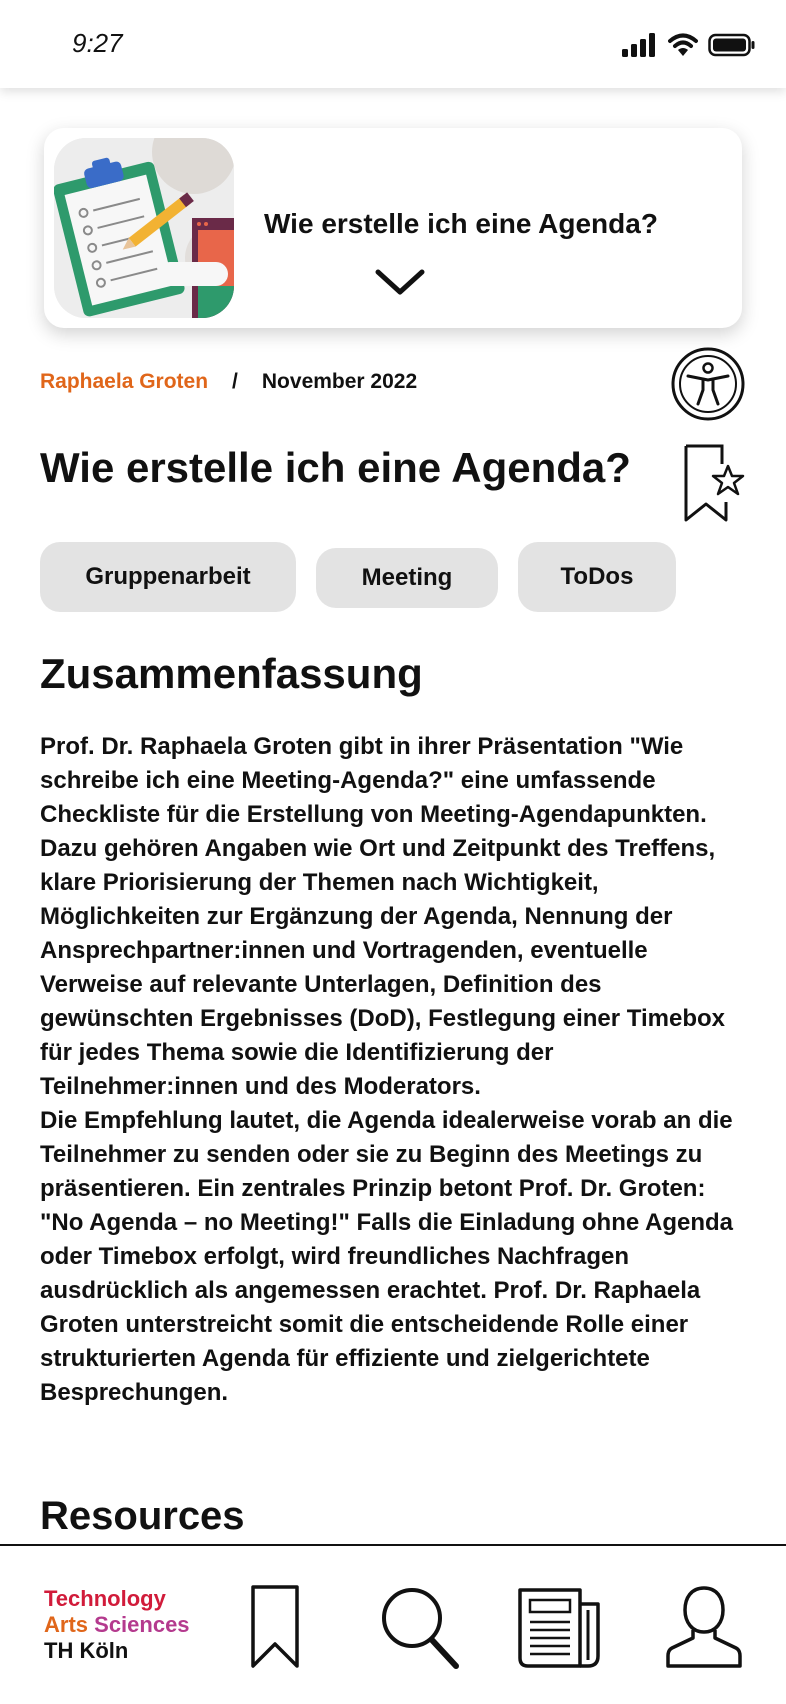  Describe the element at coordinates (335, 467) in the screenshot. I see `page-title: Wie erstelle ich eine Agenda?` at that location.